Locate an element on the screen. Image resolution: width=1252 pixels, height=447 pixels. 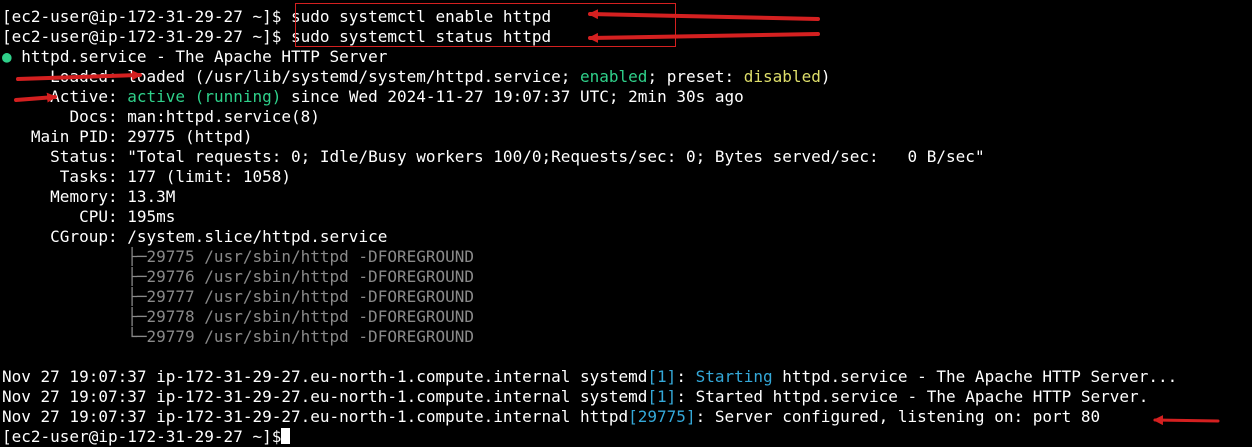
loaded-close: ) is located at coordinates (825, 76).